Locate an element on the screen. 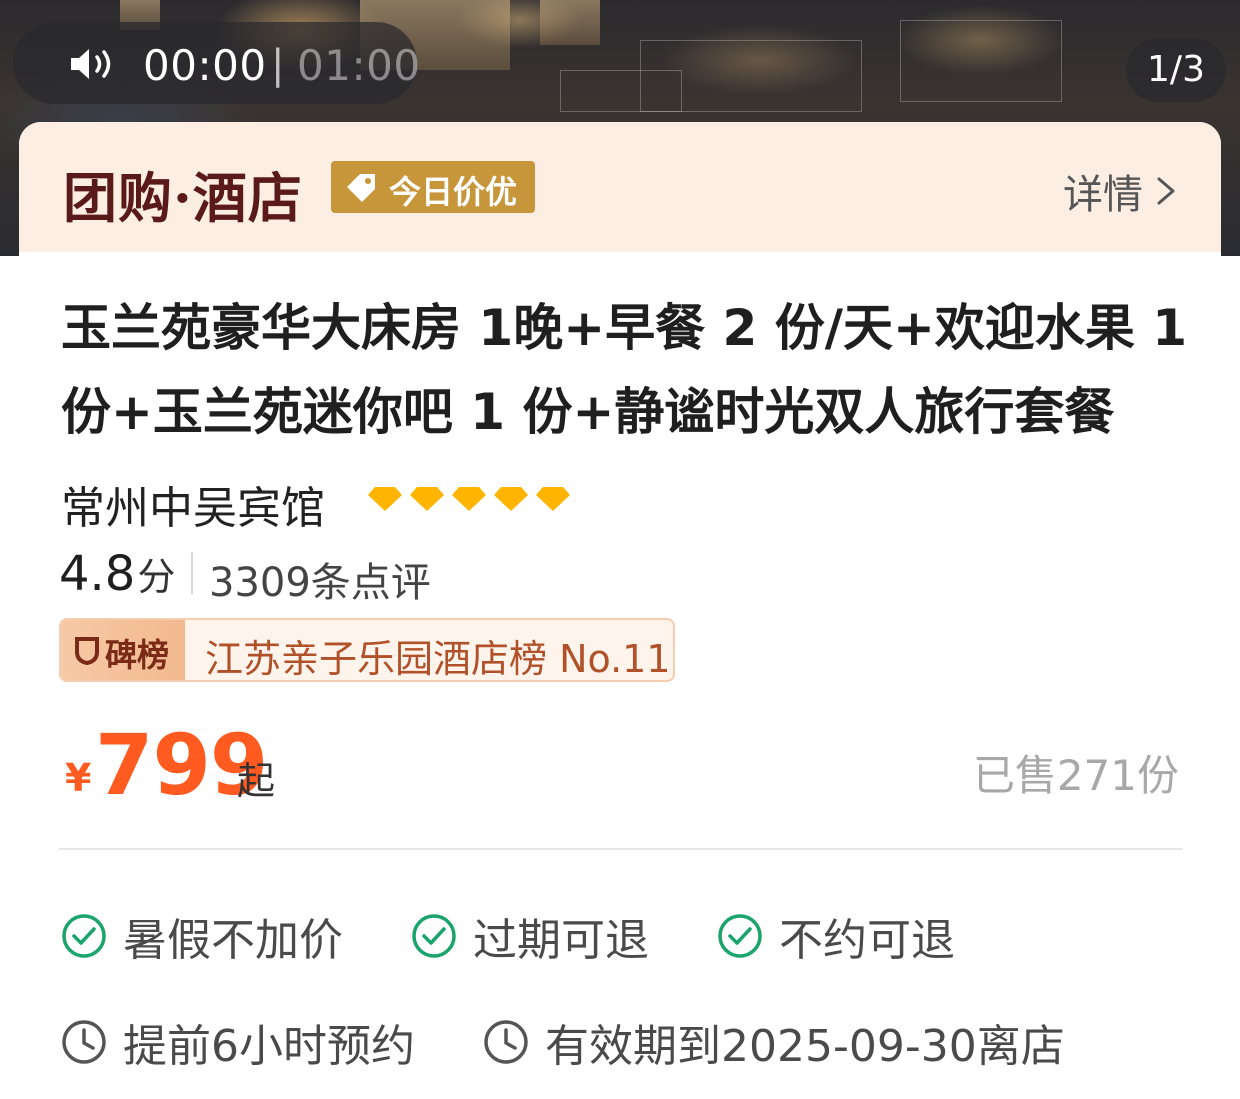 The image size is (1240, 1099). info-item: 有效期到2025-09-30离店 is located at coordinates (774, 1042).